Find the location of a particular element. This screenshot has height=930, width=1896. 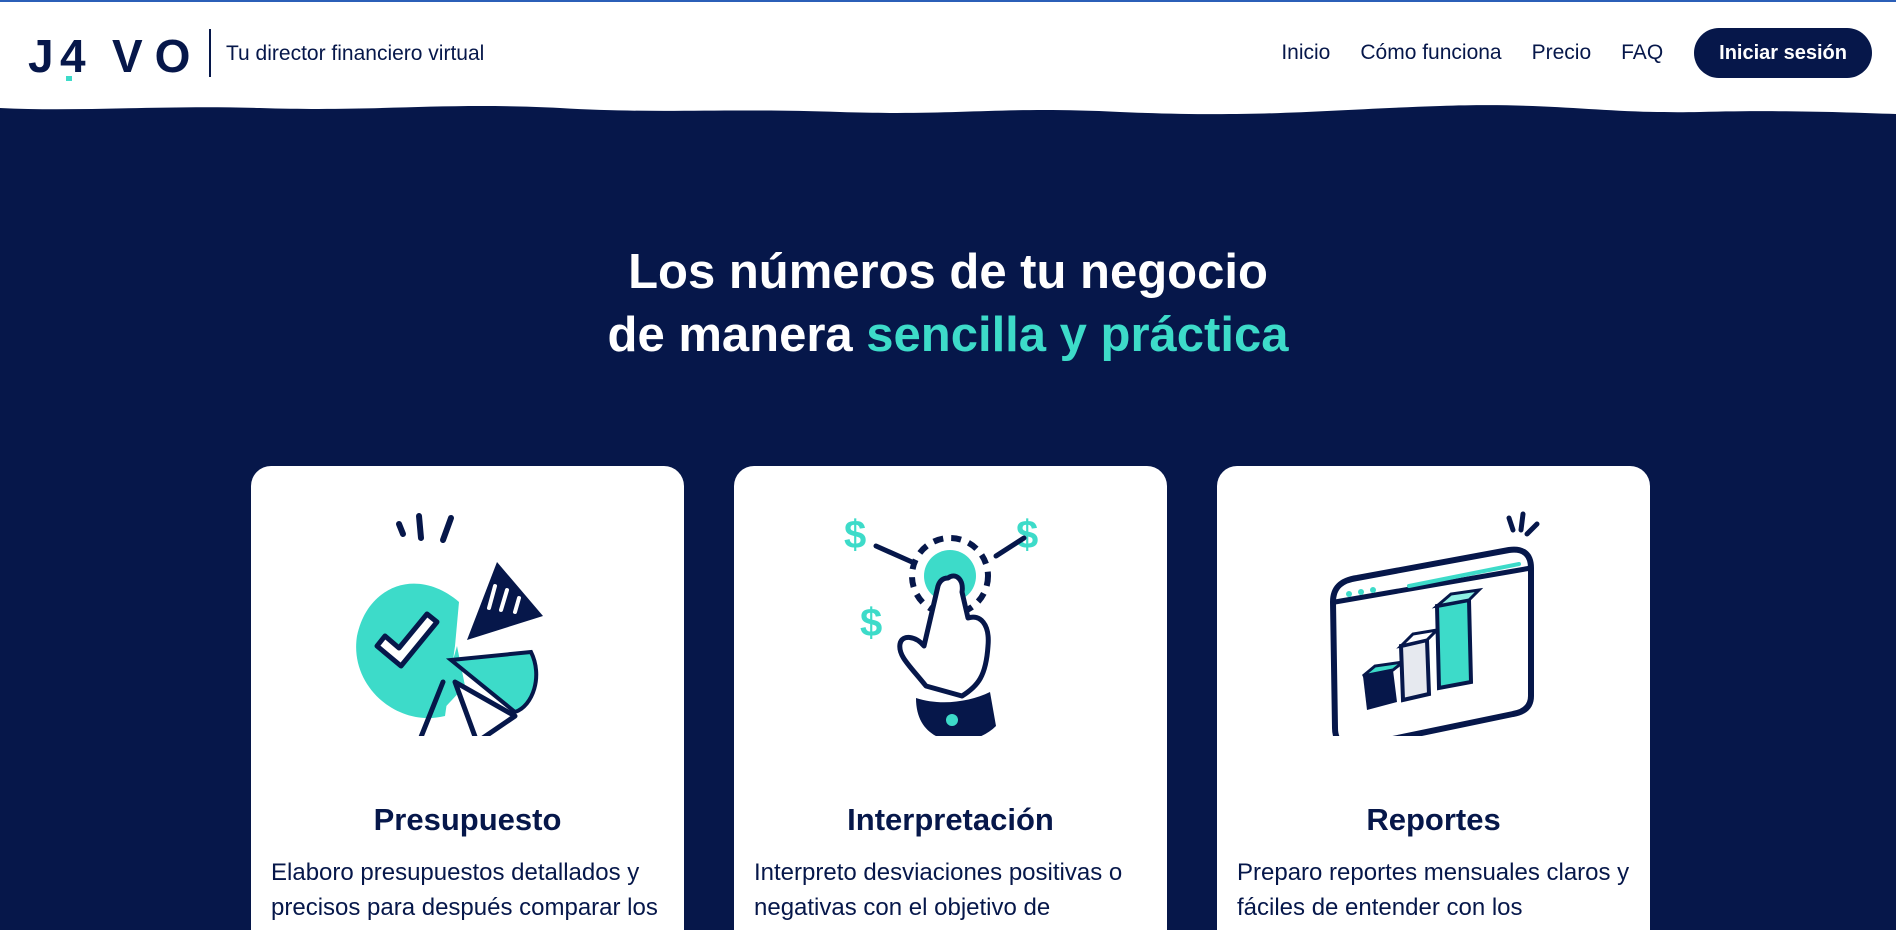

hero-line-2-accent: sencilla y práctica is located at coordinates (1077, 335).